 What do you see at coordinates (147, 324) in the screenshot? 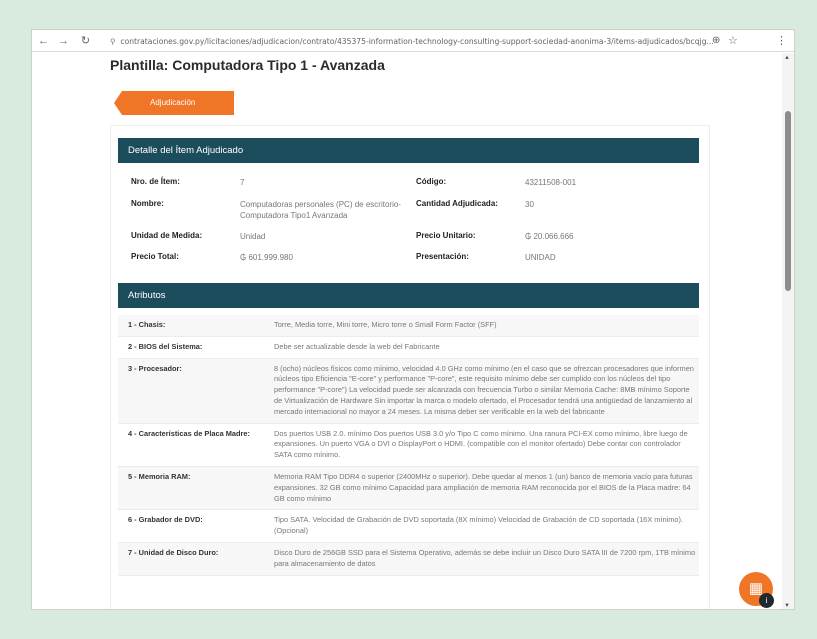
I see `attr-name: 1 - Chasis:` at bounding box center [147, 324].